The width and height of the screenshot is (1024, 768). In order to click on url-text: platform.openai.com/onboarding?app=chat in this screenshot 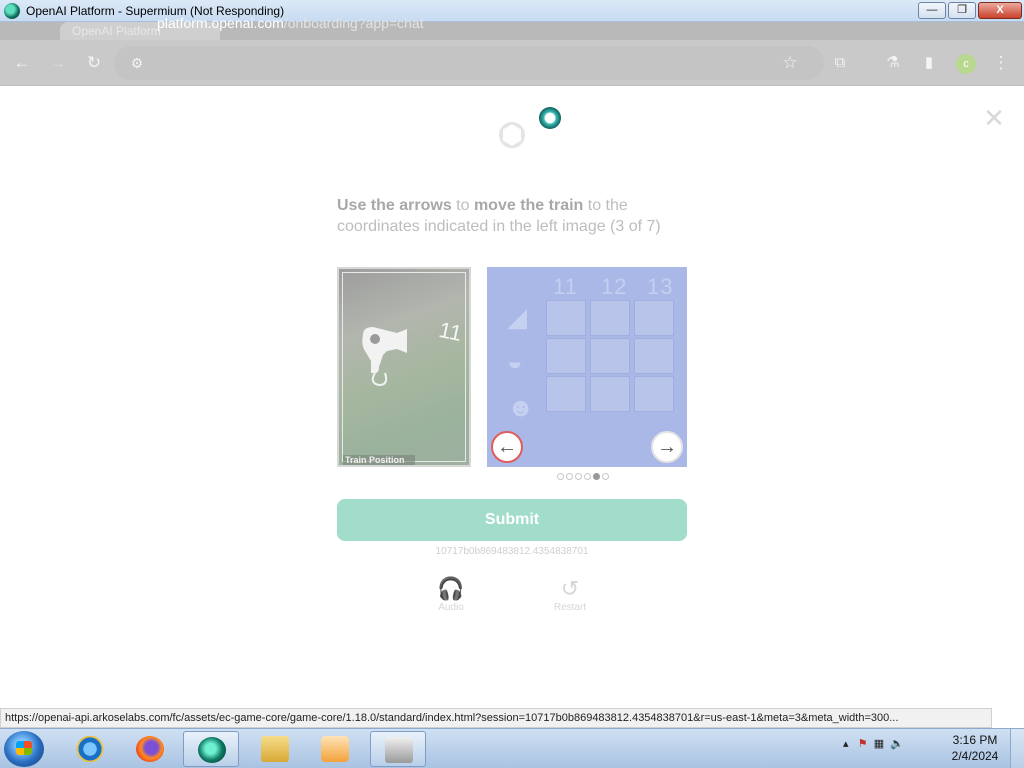, I will do `click(290, 23)`.